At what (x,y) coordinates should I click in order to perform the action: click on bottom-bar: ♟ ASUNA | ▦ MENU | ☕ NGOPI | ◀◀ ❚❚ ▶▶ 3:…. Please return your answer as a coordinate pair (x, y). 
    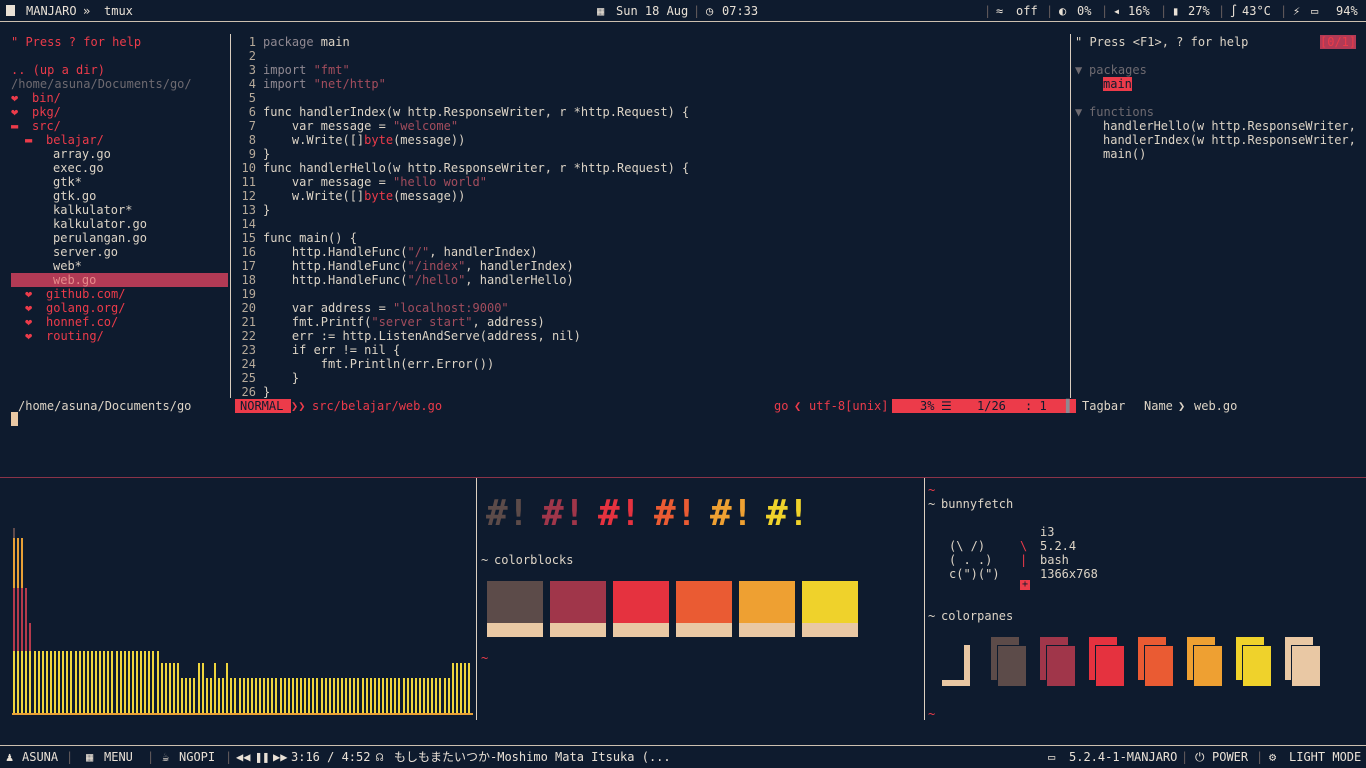
    Looking at the image, I should click on (683, 756).